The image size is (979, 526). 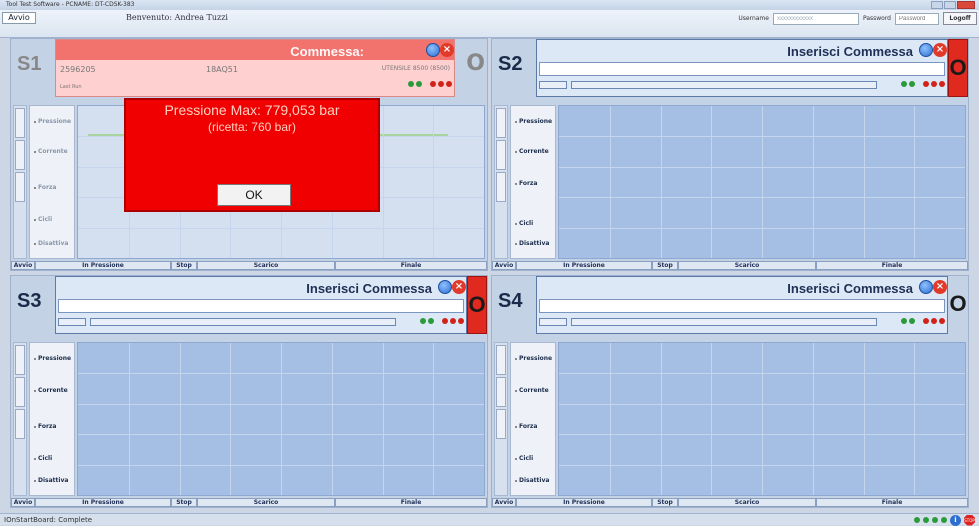 What do you see at coordinates (19, 18) in the screenshot?
I see `avvio-button: Avvio` at bounding box center [19, 18].